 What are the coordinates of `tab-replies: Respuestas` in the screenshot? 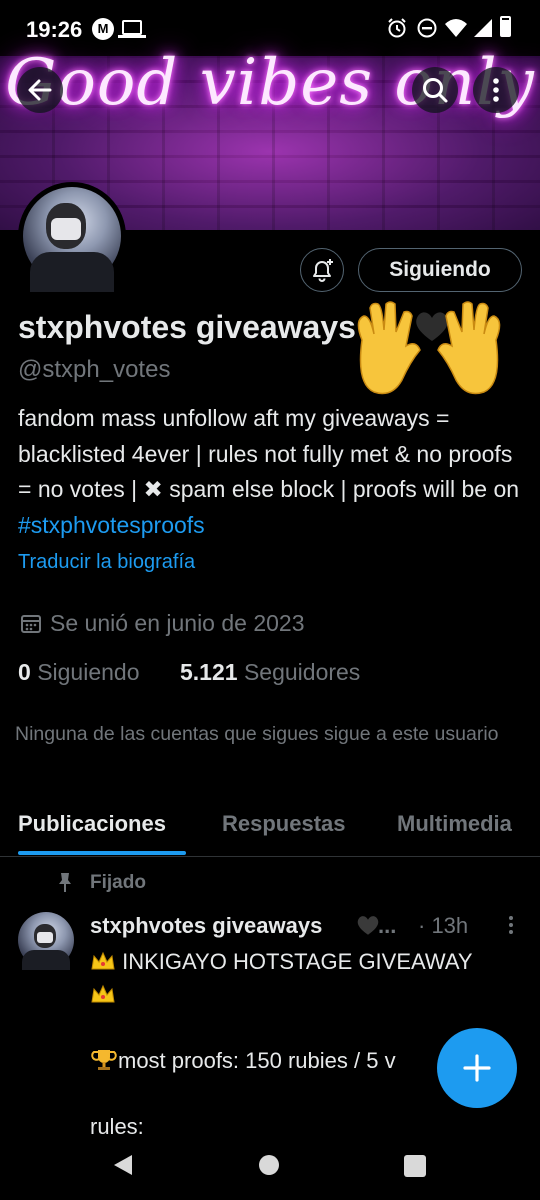 It's located at (284, 824).